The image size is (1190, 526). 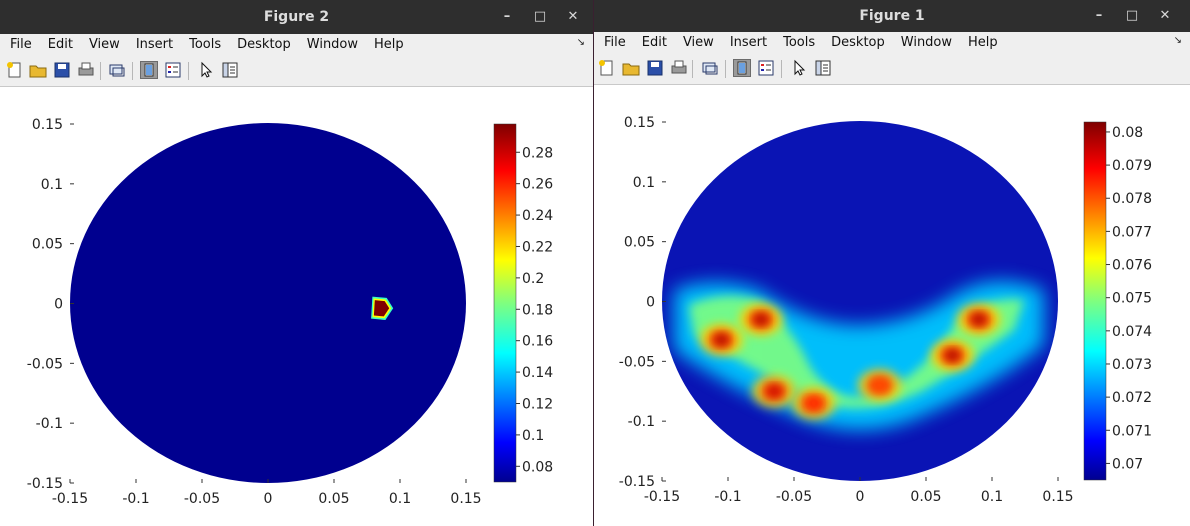 I want to click on colorbar-tick-label: 0.24, so click(x=537, y=216).